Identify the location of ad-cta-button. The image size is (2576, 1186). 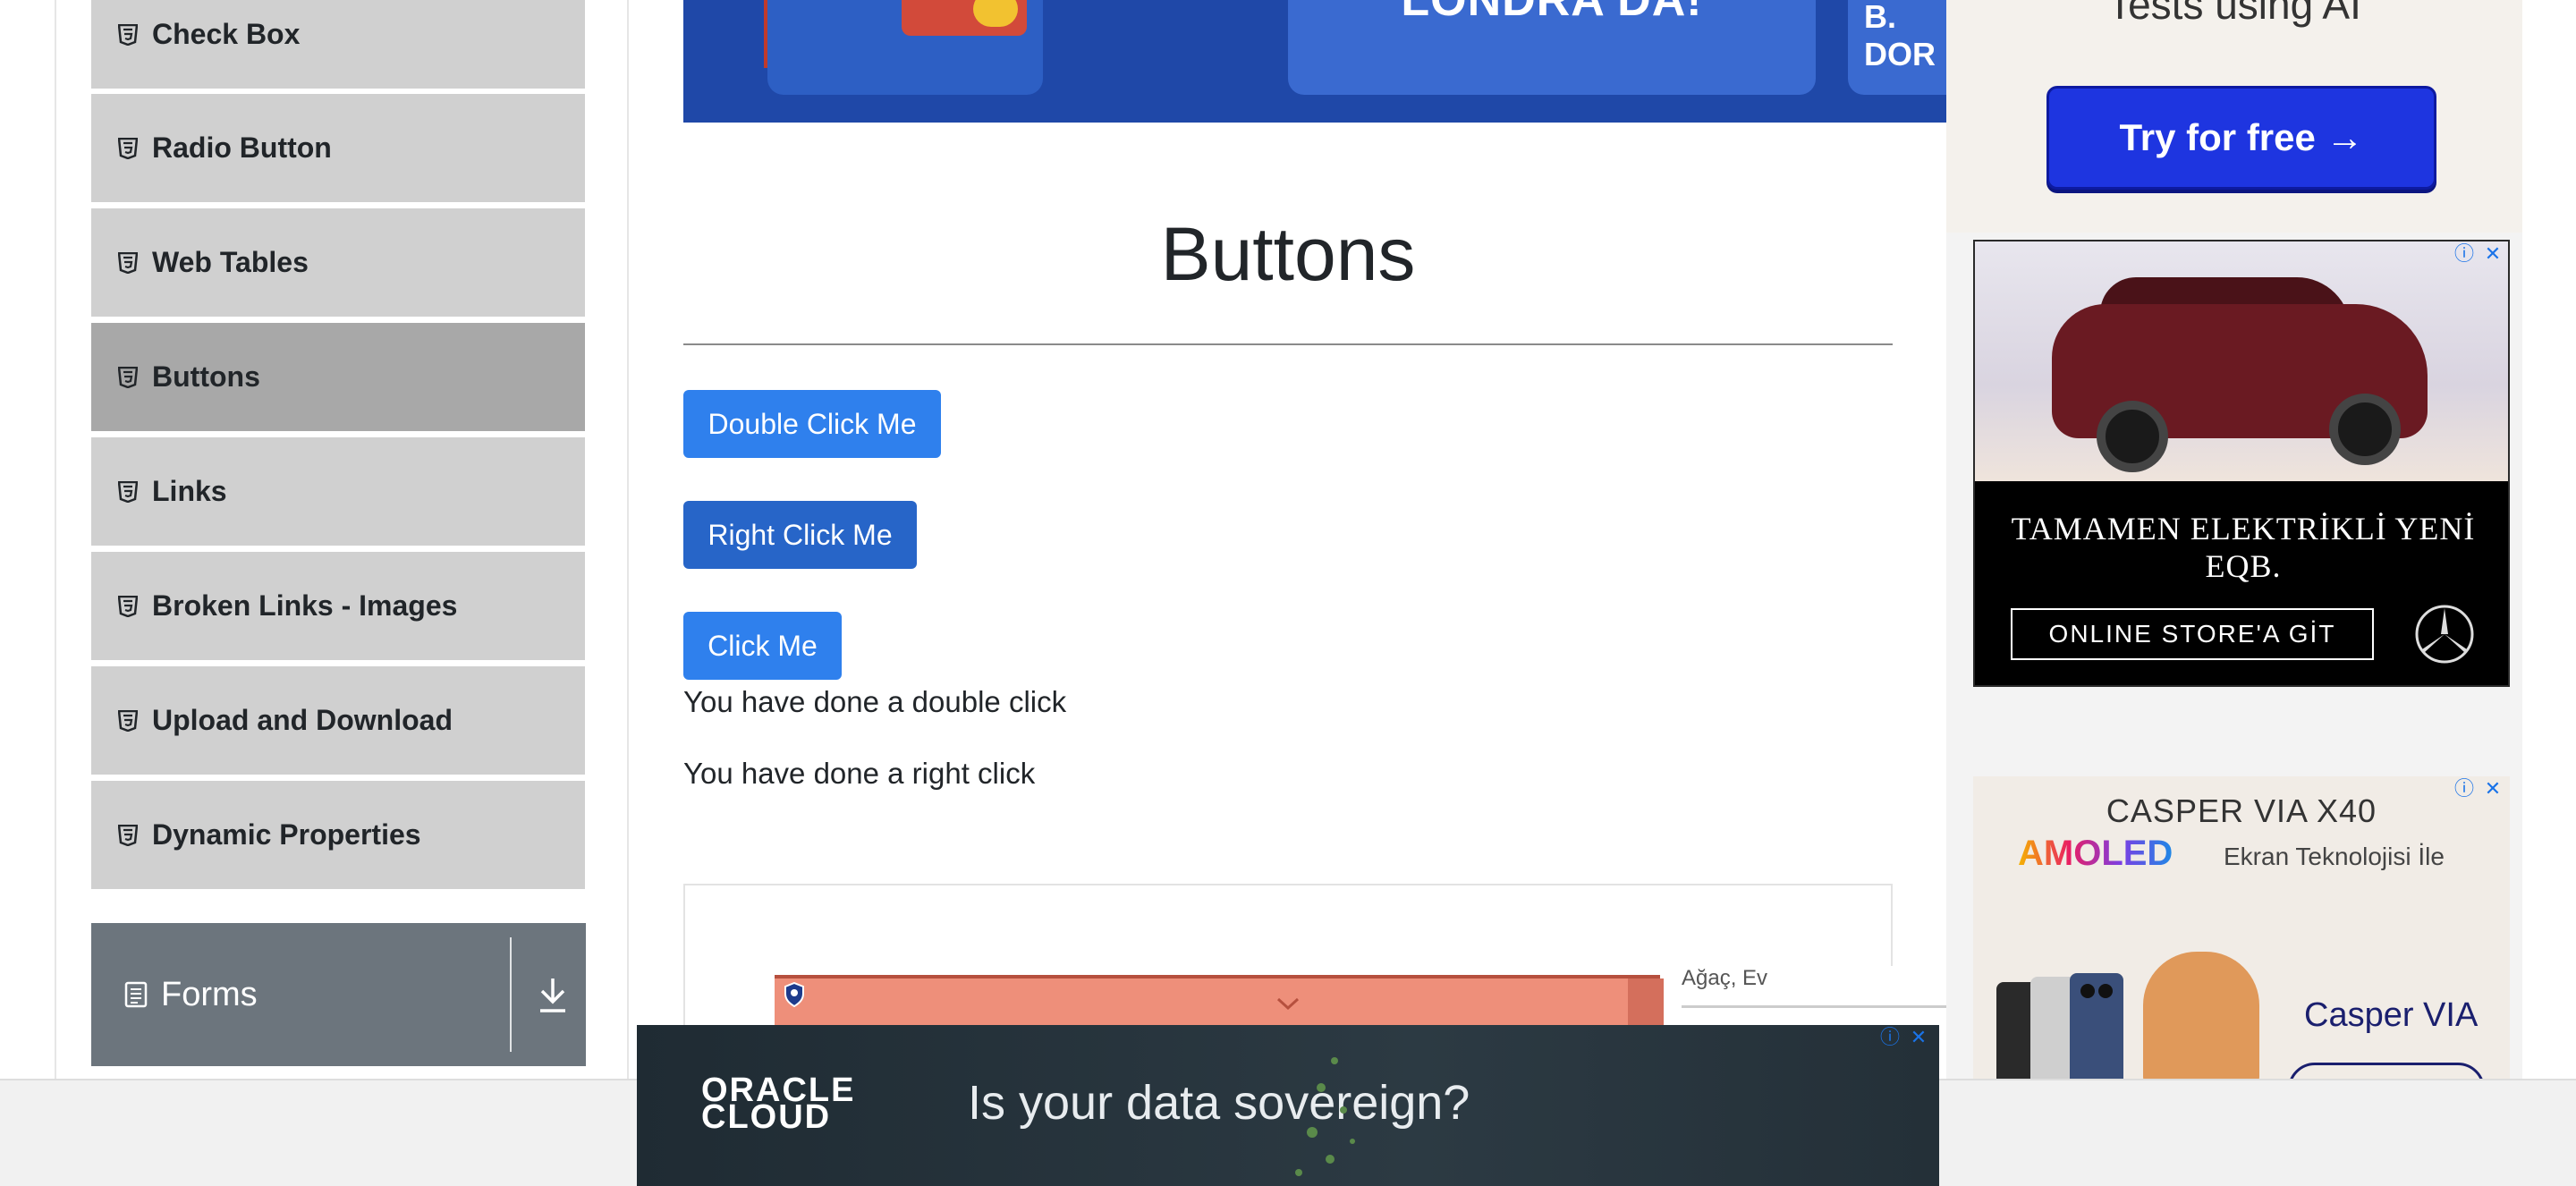
(2386, 1071).